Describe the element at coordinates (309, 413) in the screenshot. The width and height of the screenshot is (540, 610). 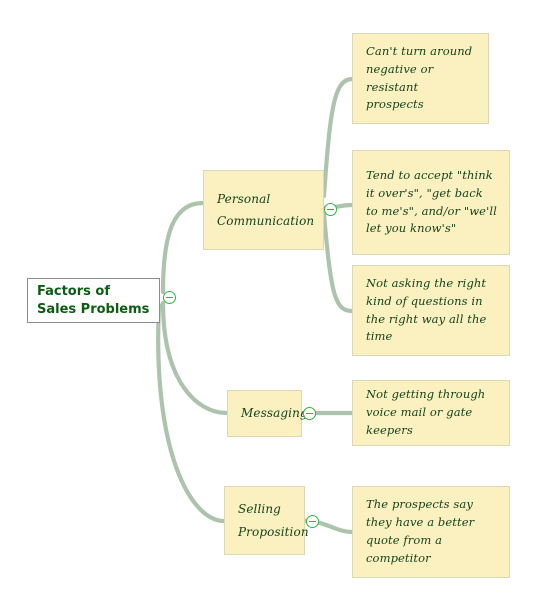
I see `collapse-toggle-messaging` at that location.